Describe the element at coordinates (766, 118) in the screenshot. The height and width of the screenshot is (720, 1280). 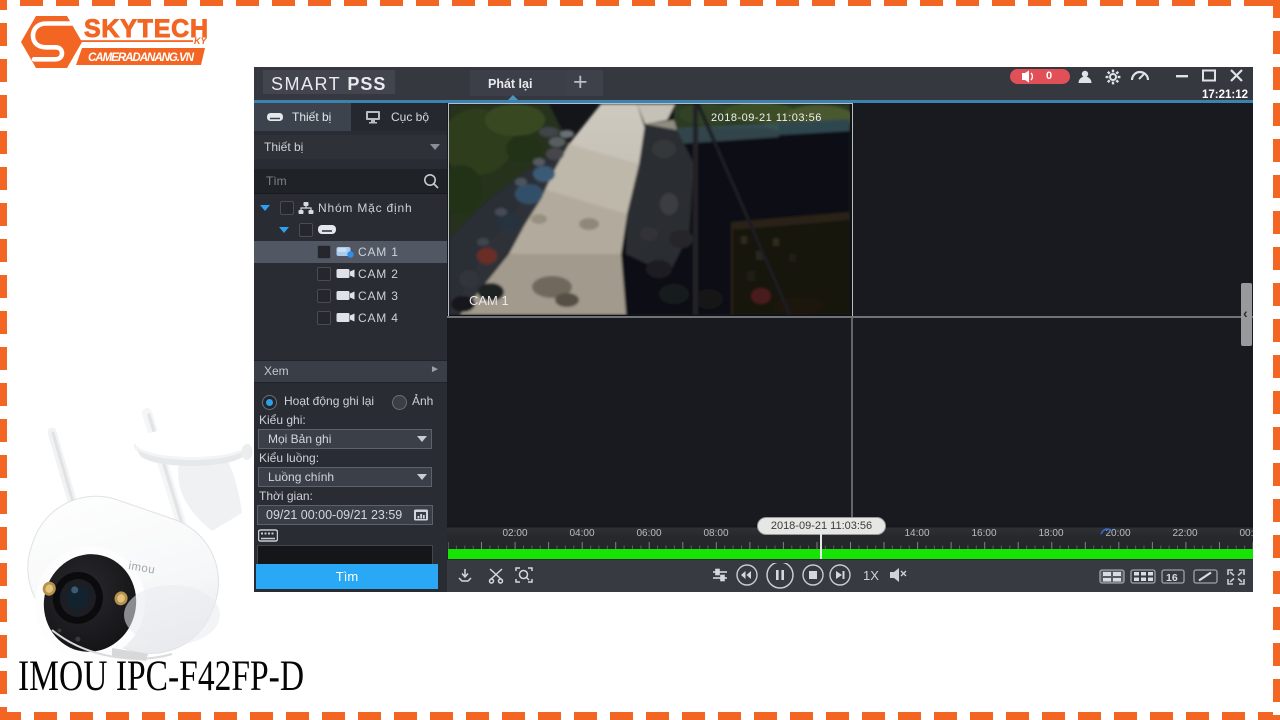
I see `svg-text: 2018-09-21 11:03:56` at that location.